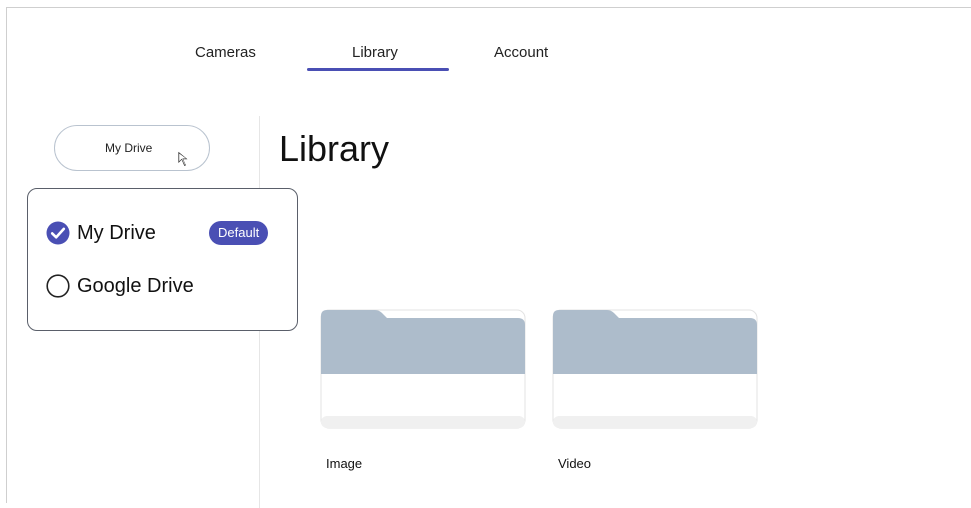  Describe the element at coordinates (334, 148) in the screenshot. I see `page-title: Library` at that location.